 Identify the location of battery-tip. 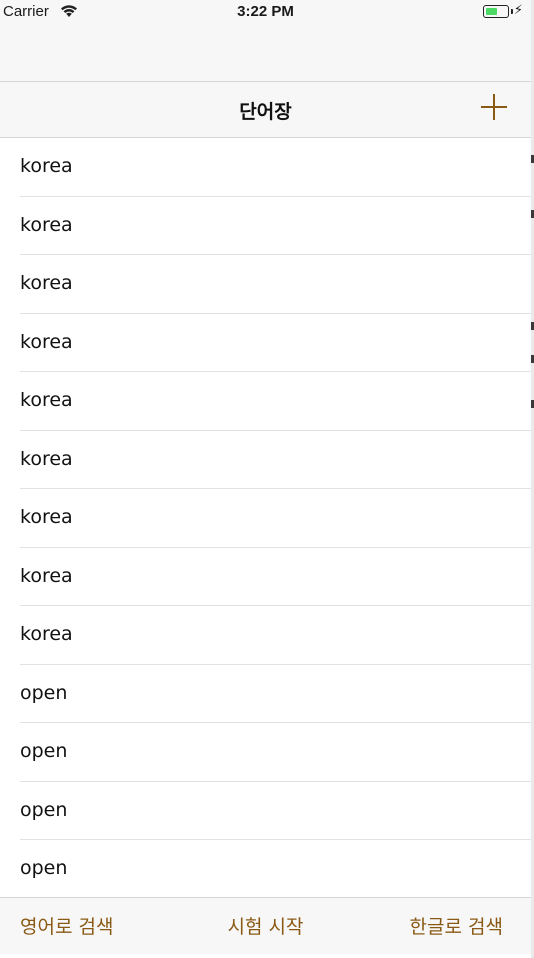
(512, 11).